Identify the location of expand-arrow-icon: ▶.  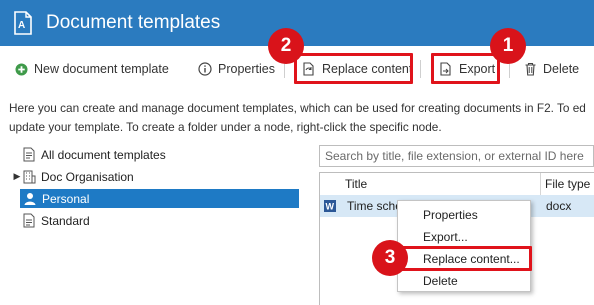
(17, 176).